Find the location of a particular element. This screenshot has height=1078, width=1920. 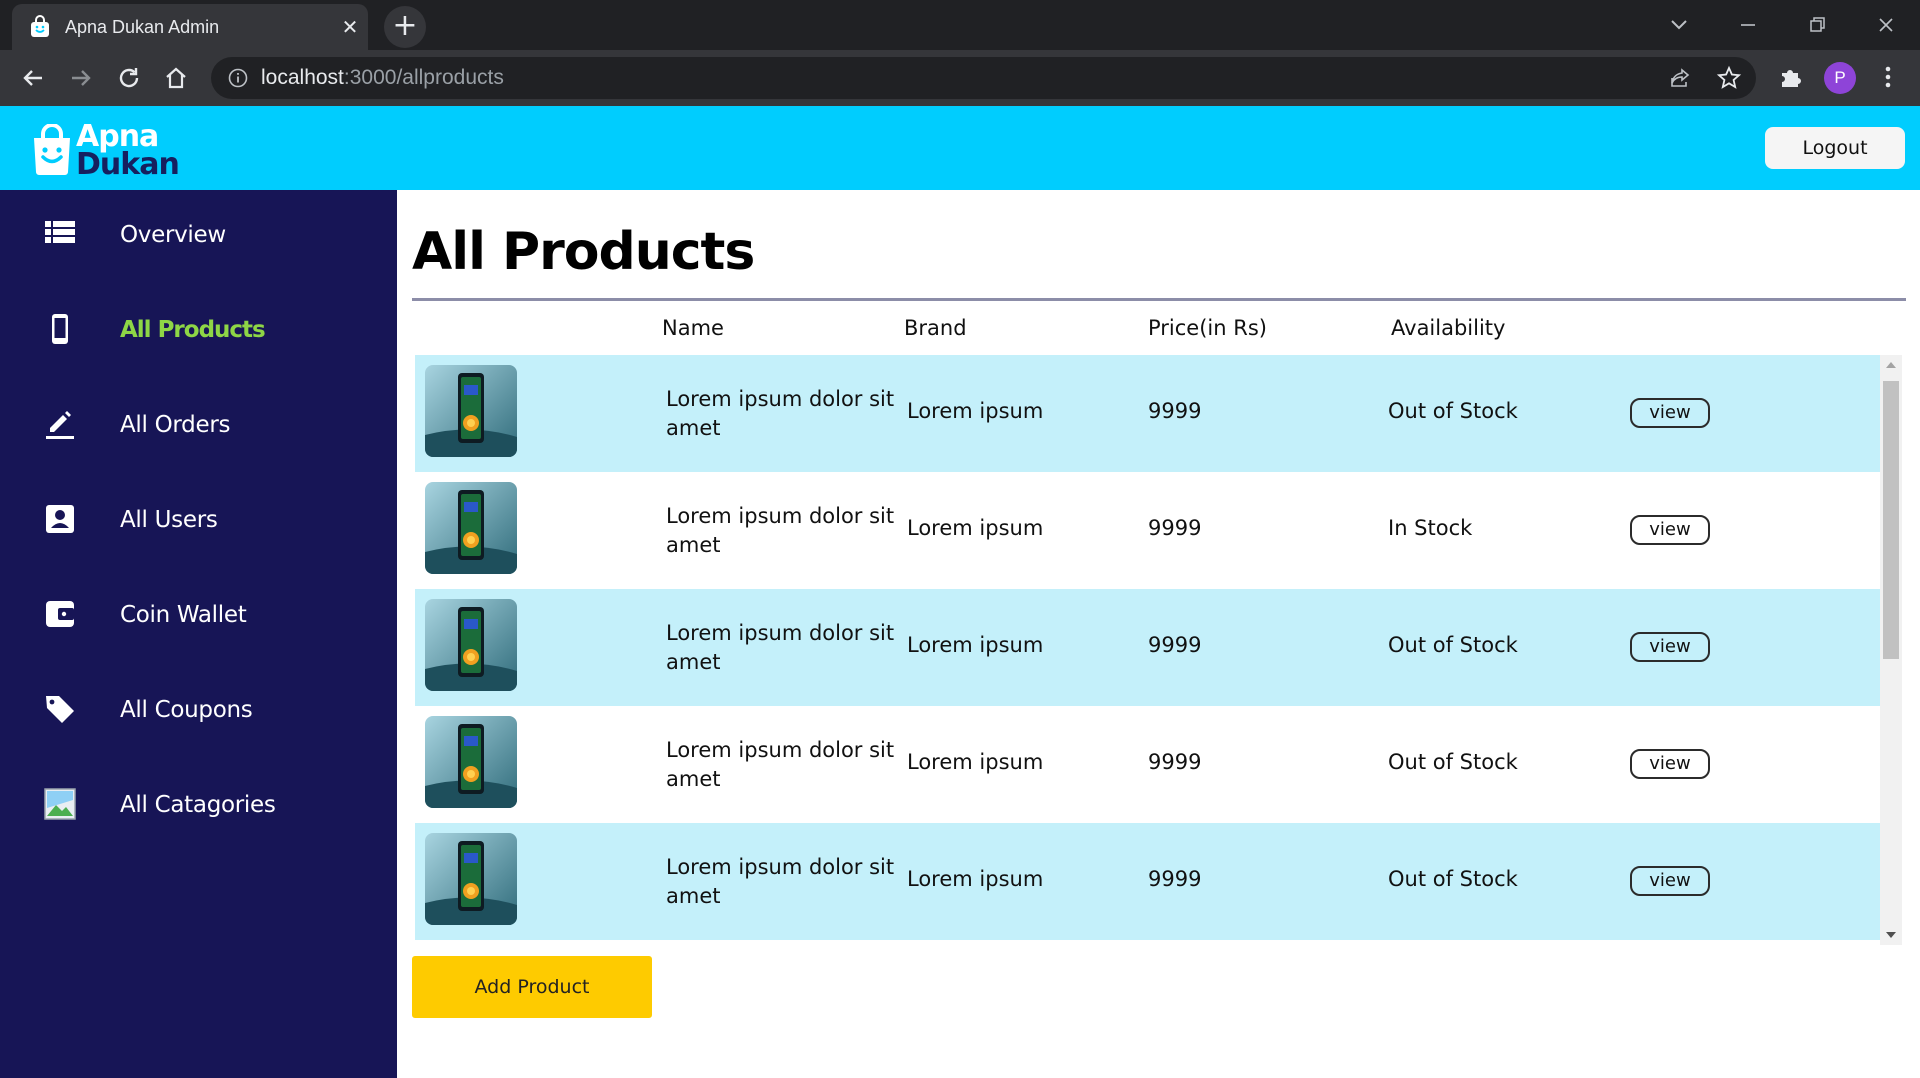

tab-search-chevron-icon is located at coordinates (1679, 25).